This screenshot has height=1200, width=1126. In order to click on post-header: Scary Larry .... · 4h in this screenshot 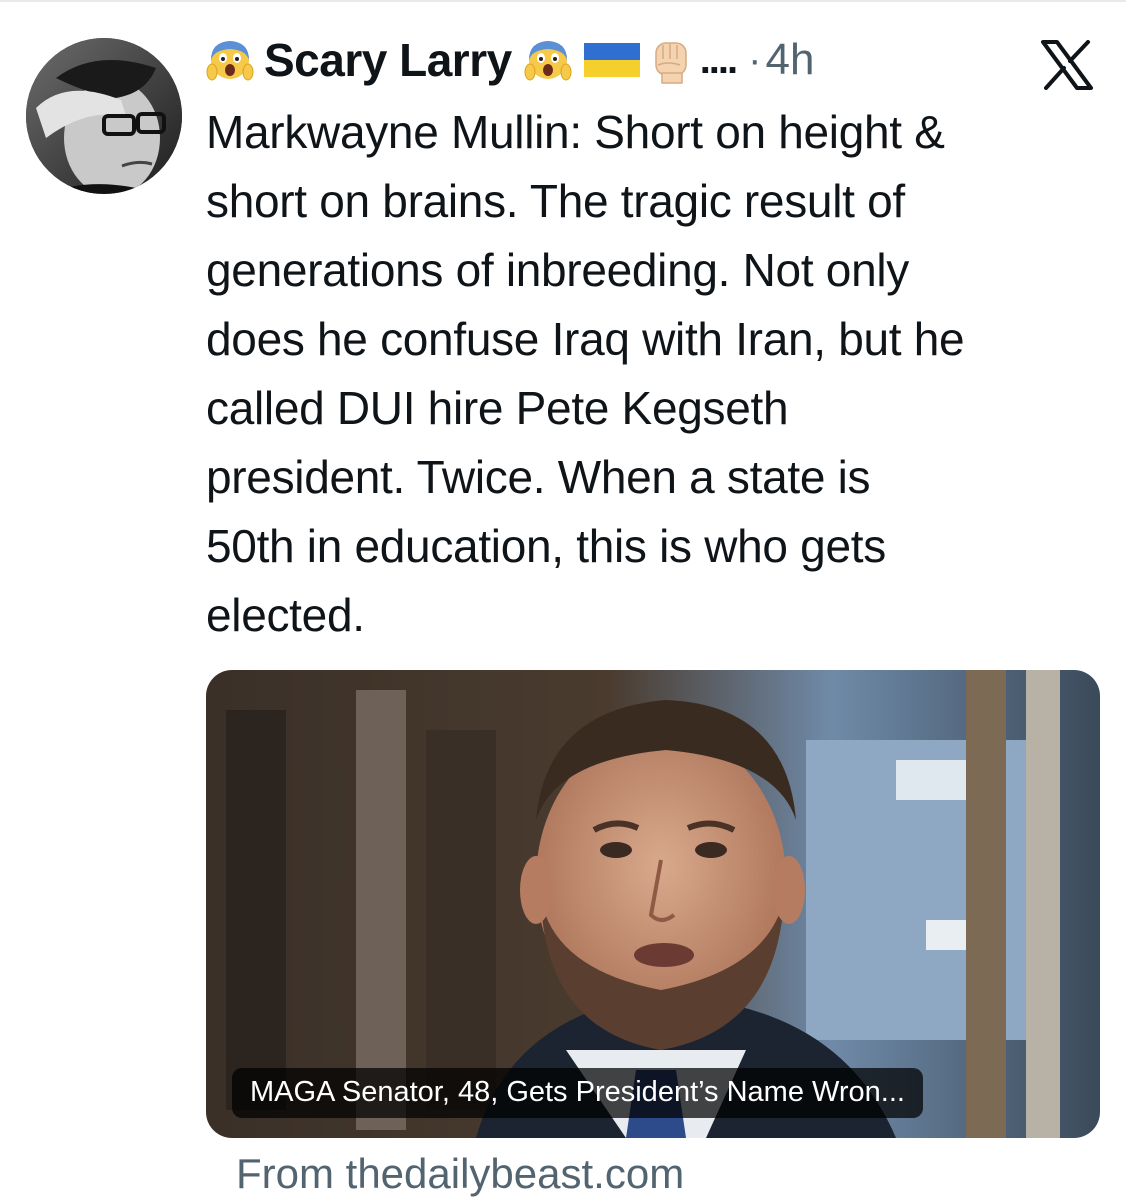, I will do `click(510, 60)`.